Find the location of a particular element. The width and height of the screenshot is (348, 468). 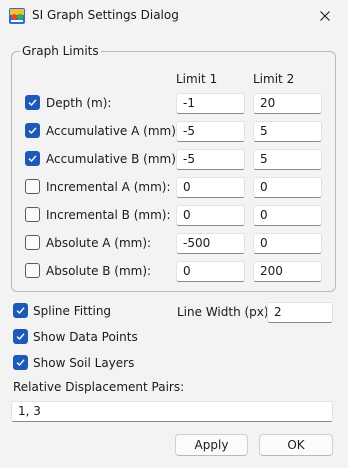

accumulative-b-label: Accumulative B (mm): is located at coordinates (113, 159).